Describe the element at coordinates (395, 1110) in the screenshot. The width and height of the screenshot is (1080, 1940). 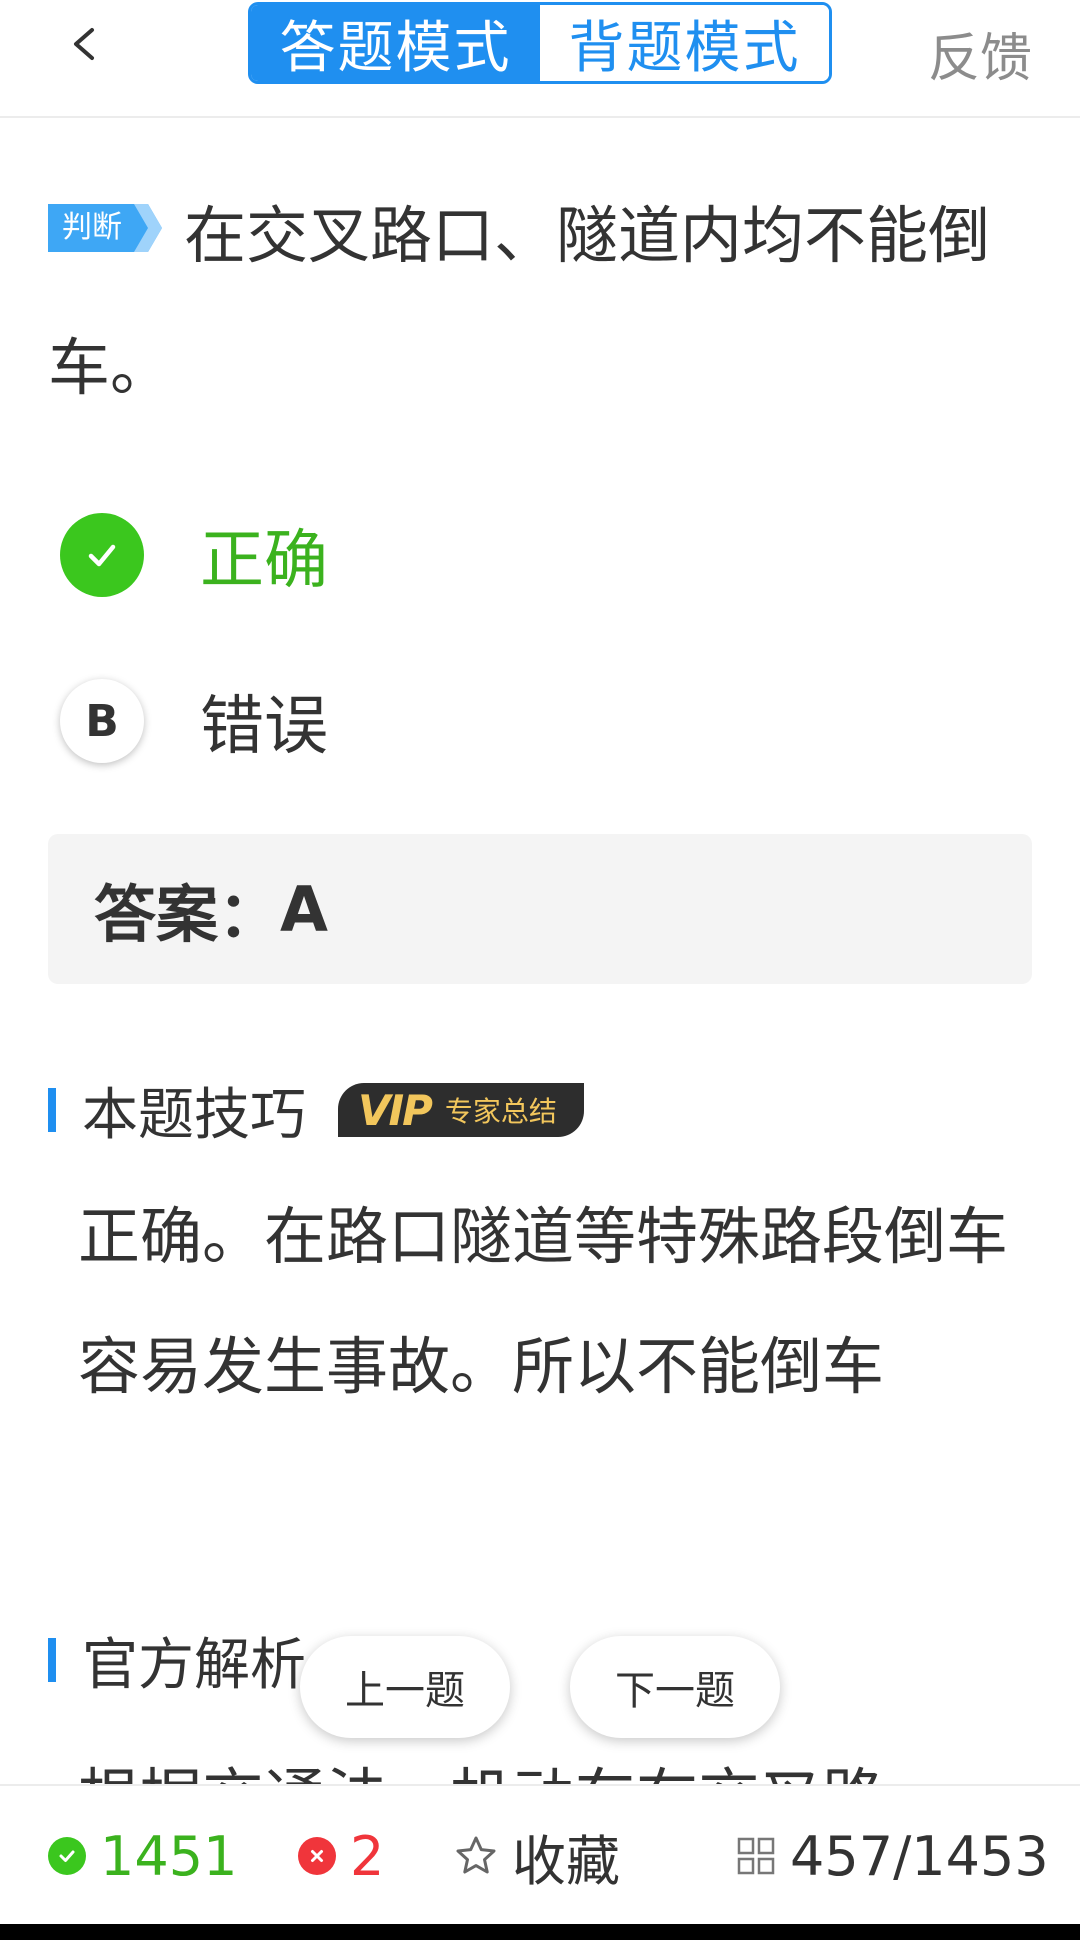
I see `vip-logo-text: VIP` at that location.